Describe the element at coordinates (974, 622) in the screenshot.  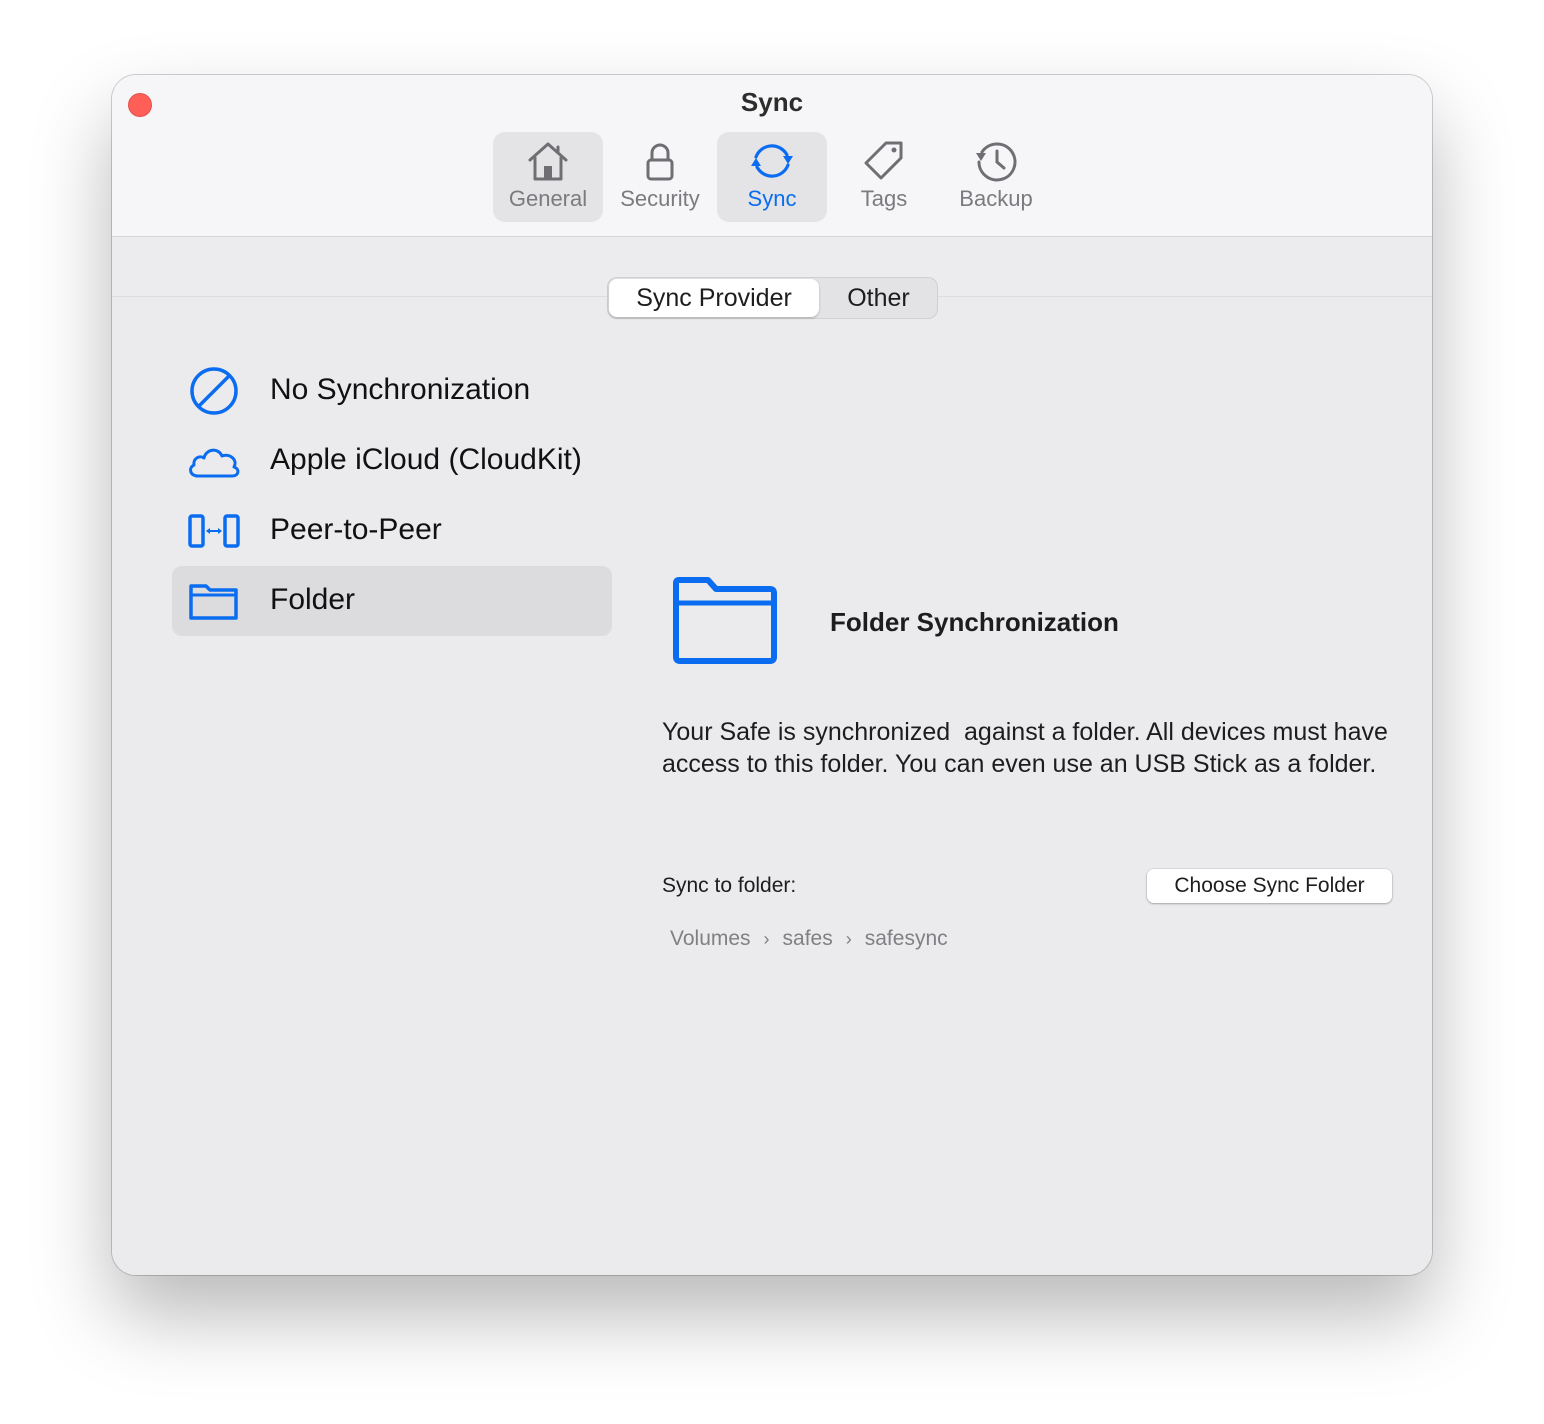
I see `detail-title: Folder Synchronization` at that location.